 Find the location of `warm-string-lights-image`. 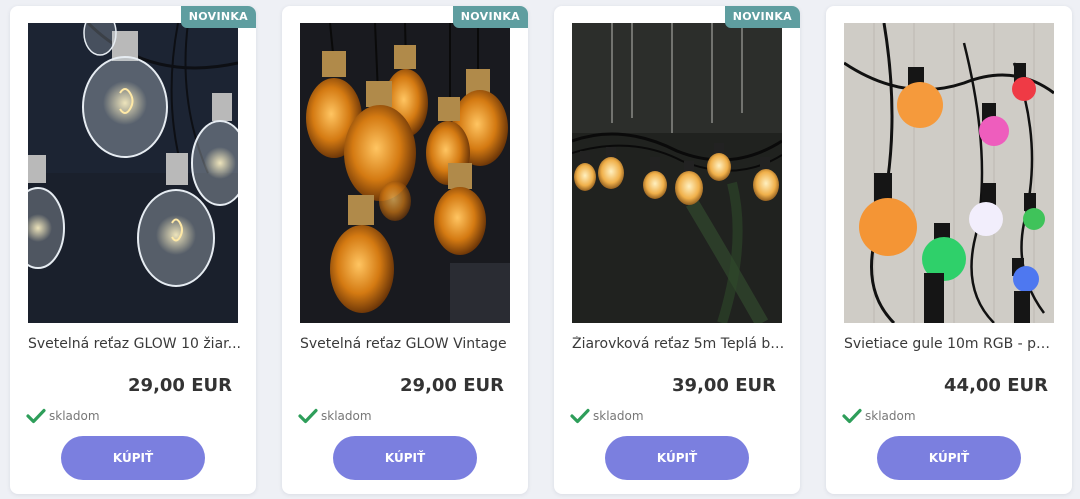

warm-string-lights-image is located at coordinates (677, 173).